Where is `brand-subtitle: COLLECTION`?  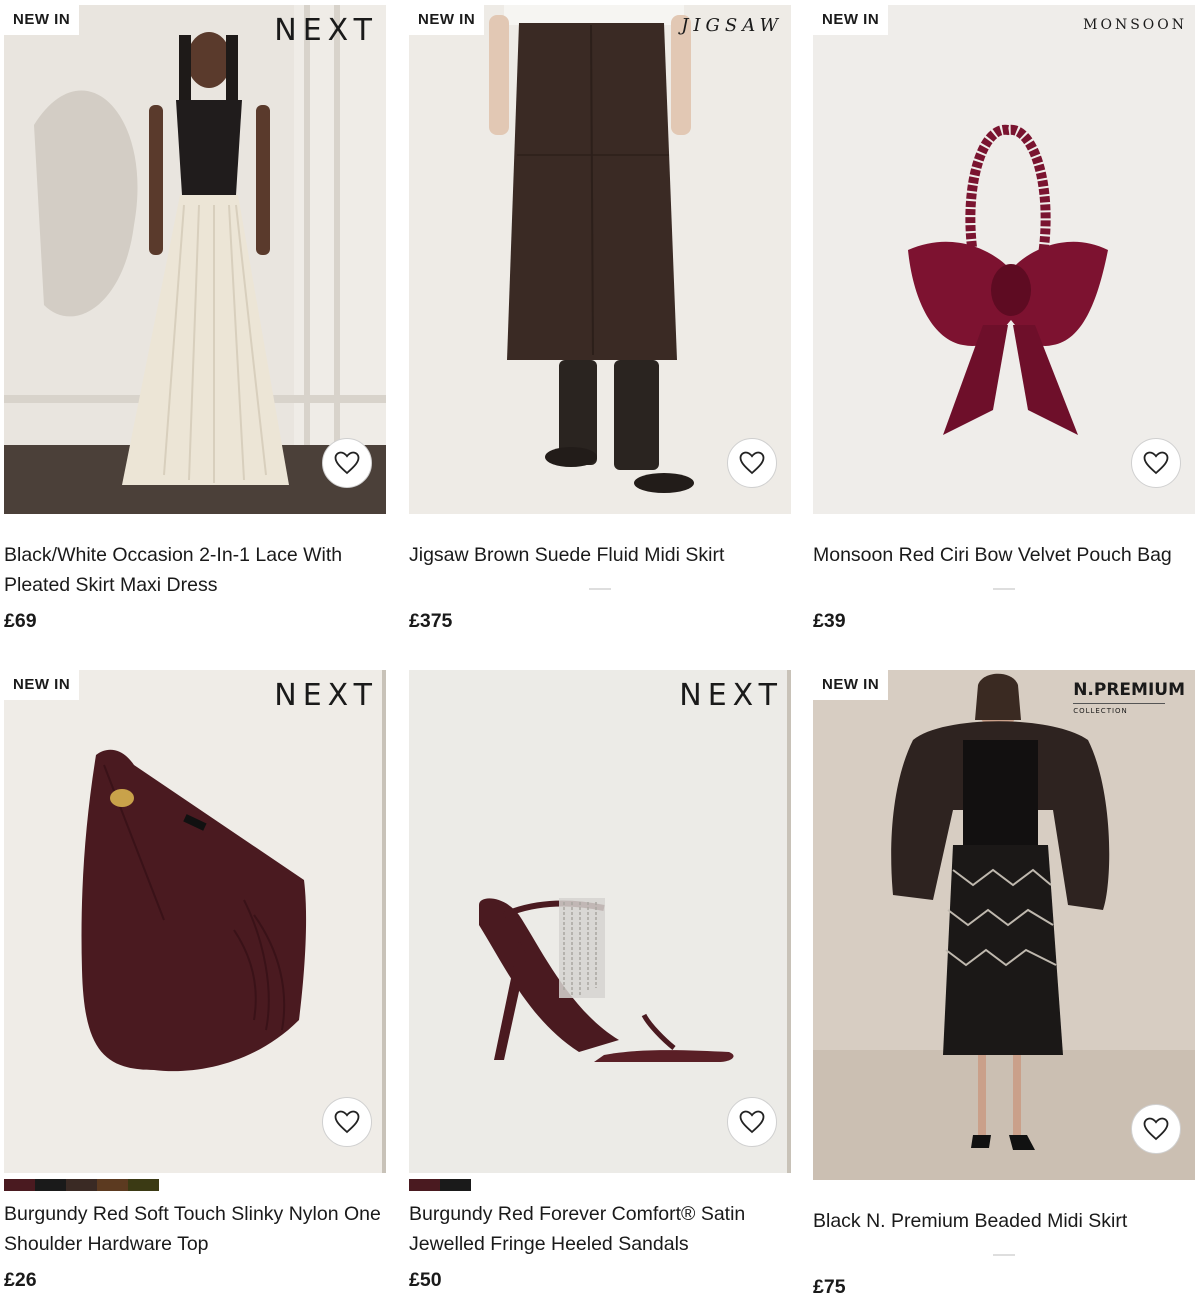
brand-subtitle: COLLECTION is located at coordinates (1119, 709).